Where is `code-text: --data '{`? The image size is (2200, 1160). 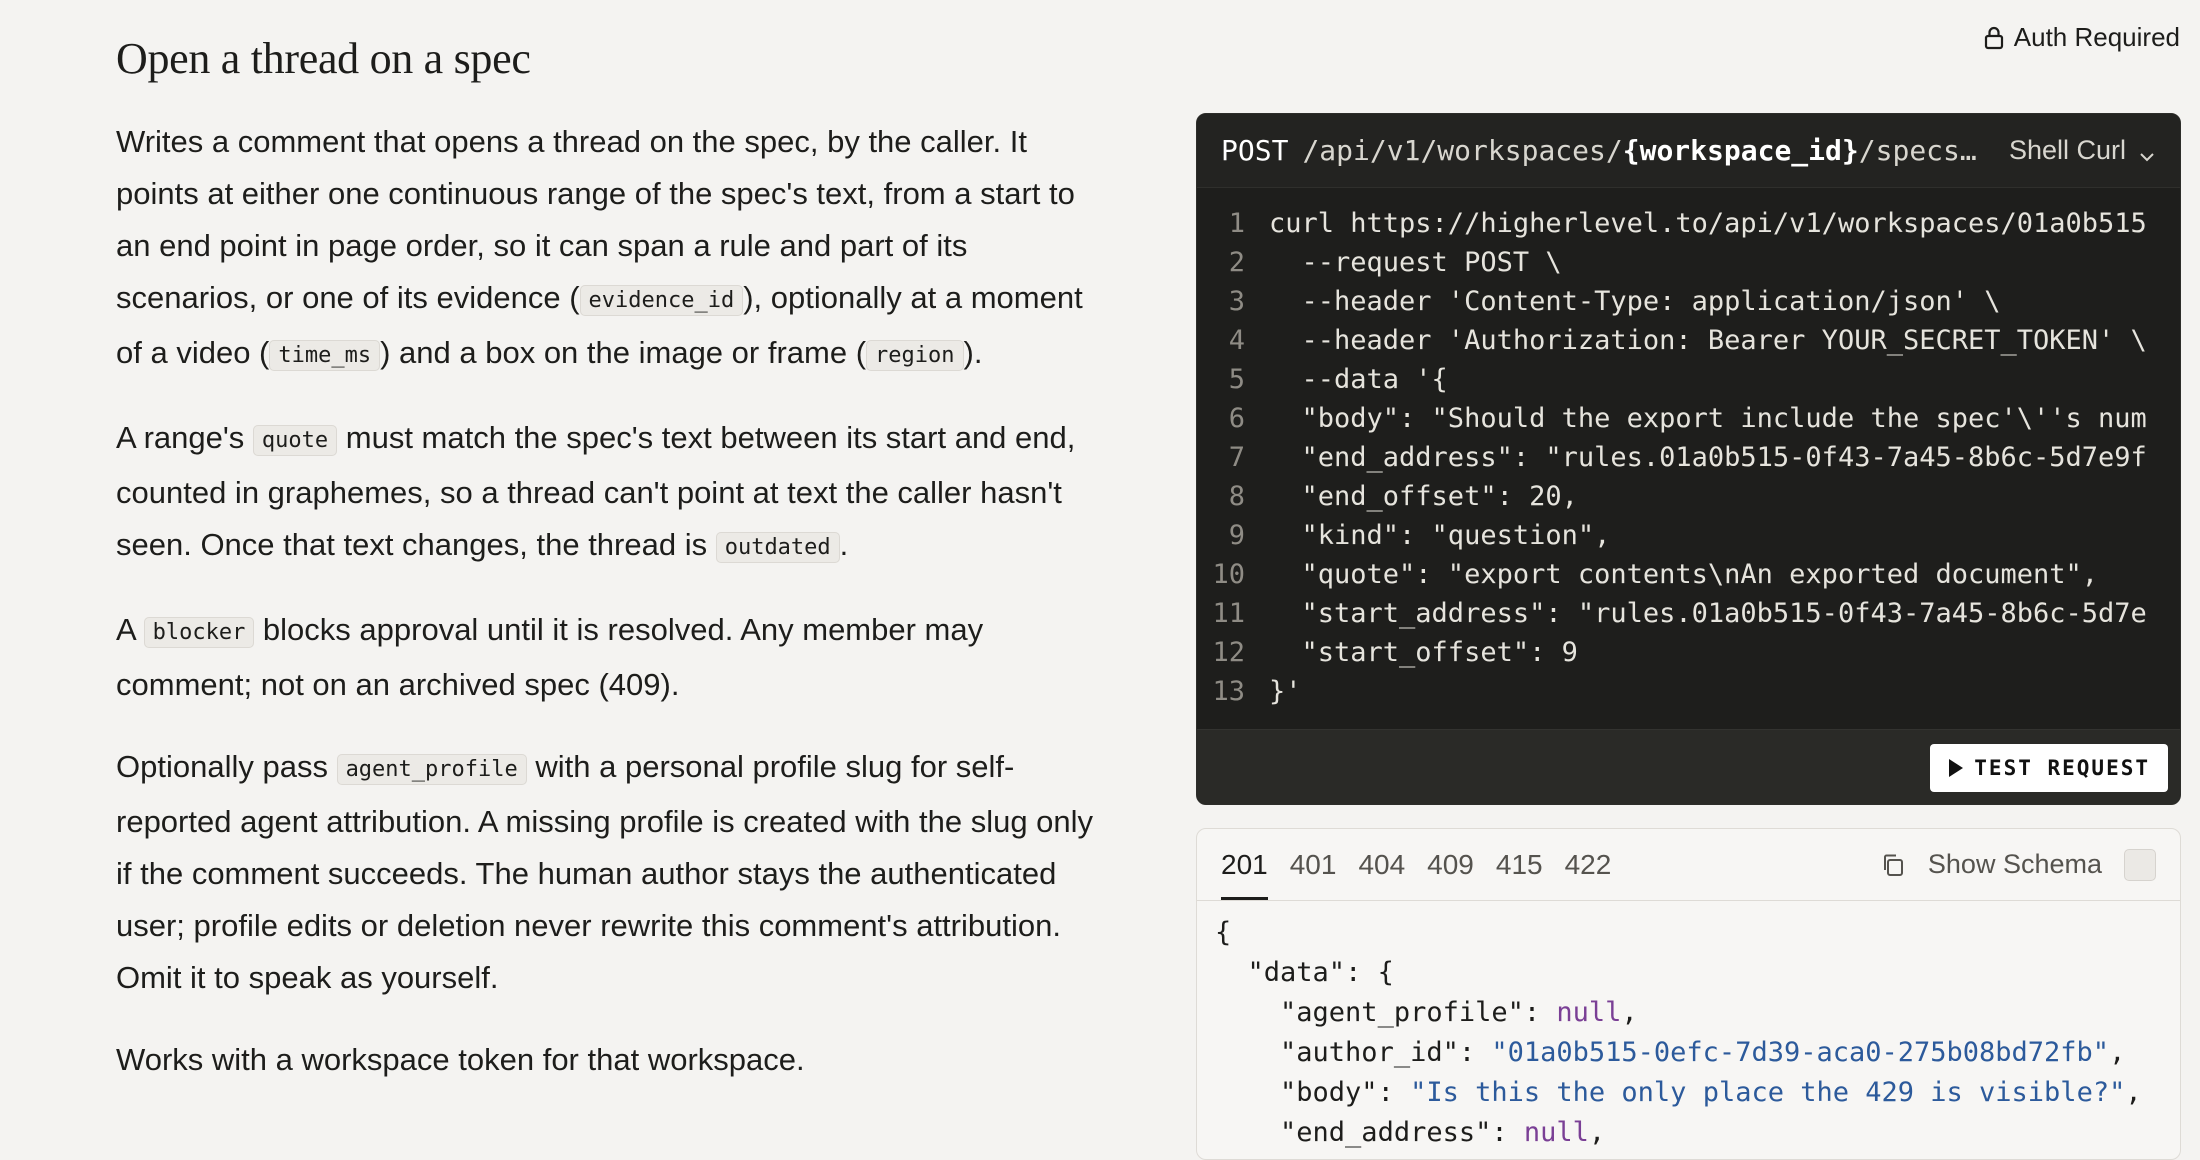
code-text: --data '{ is located at coordinates (1358, 379).